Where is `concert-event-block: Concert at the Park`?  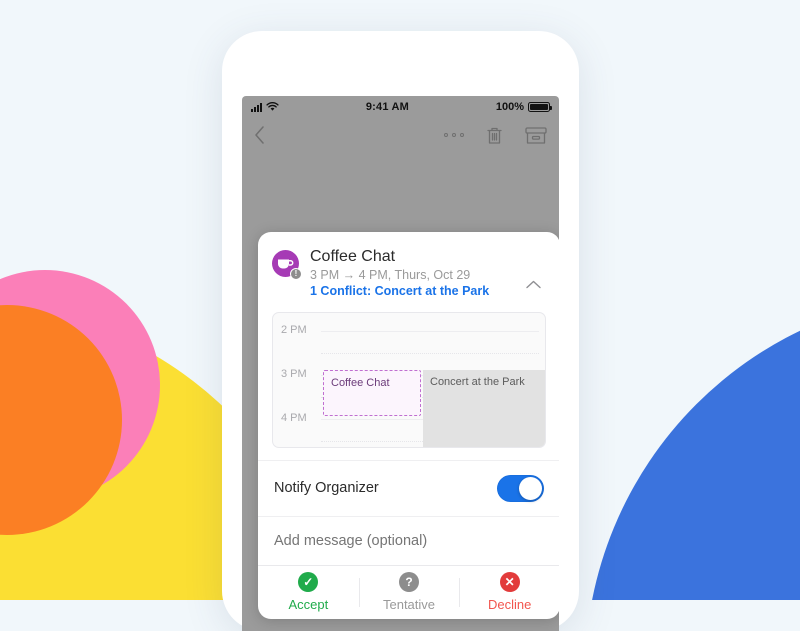 concert-event-block: Concert at the Park is located at coordinates (484, 408).